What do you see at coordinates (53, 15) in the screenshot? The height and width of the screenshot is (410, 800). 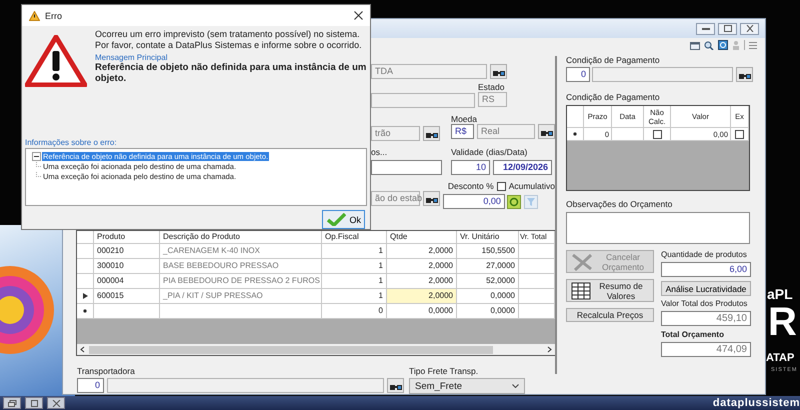 I see `dialog-title: Erro` at bounding box center [53, 15].